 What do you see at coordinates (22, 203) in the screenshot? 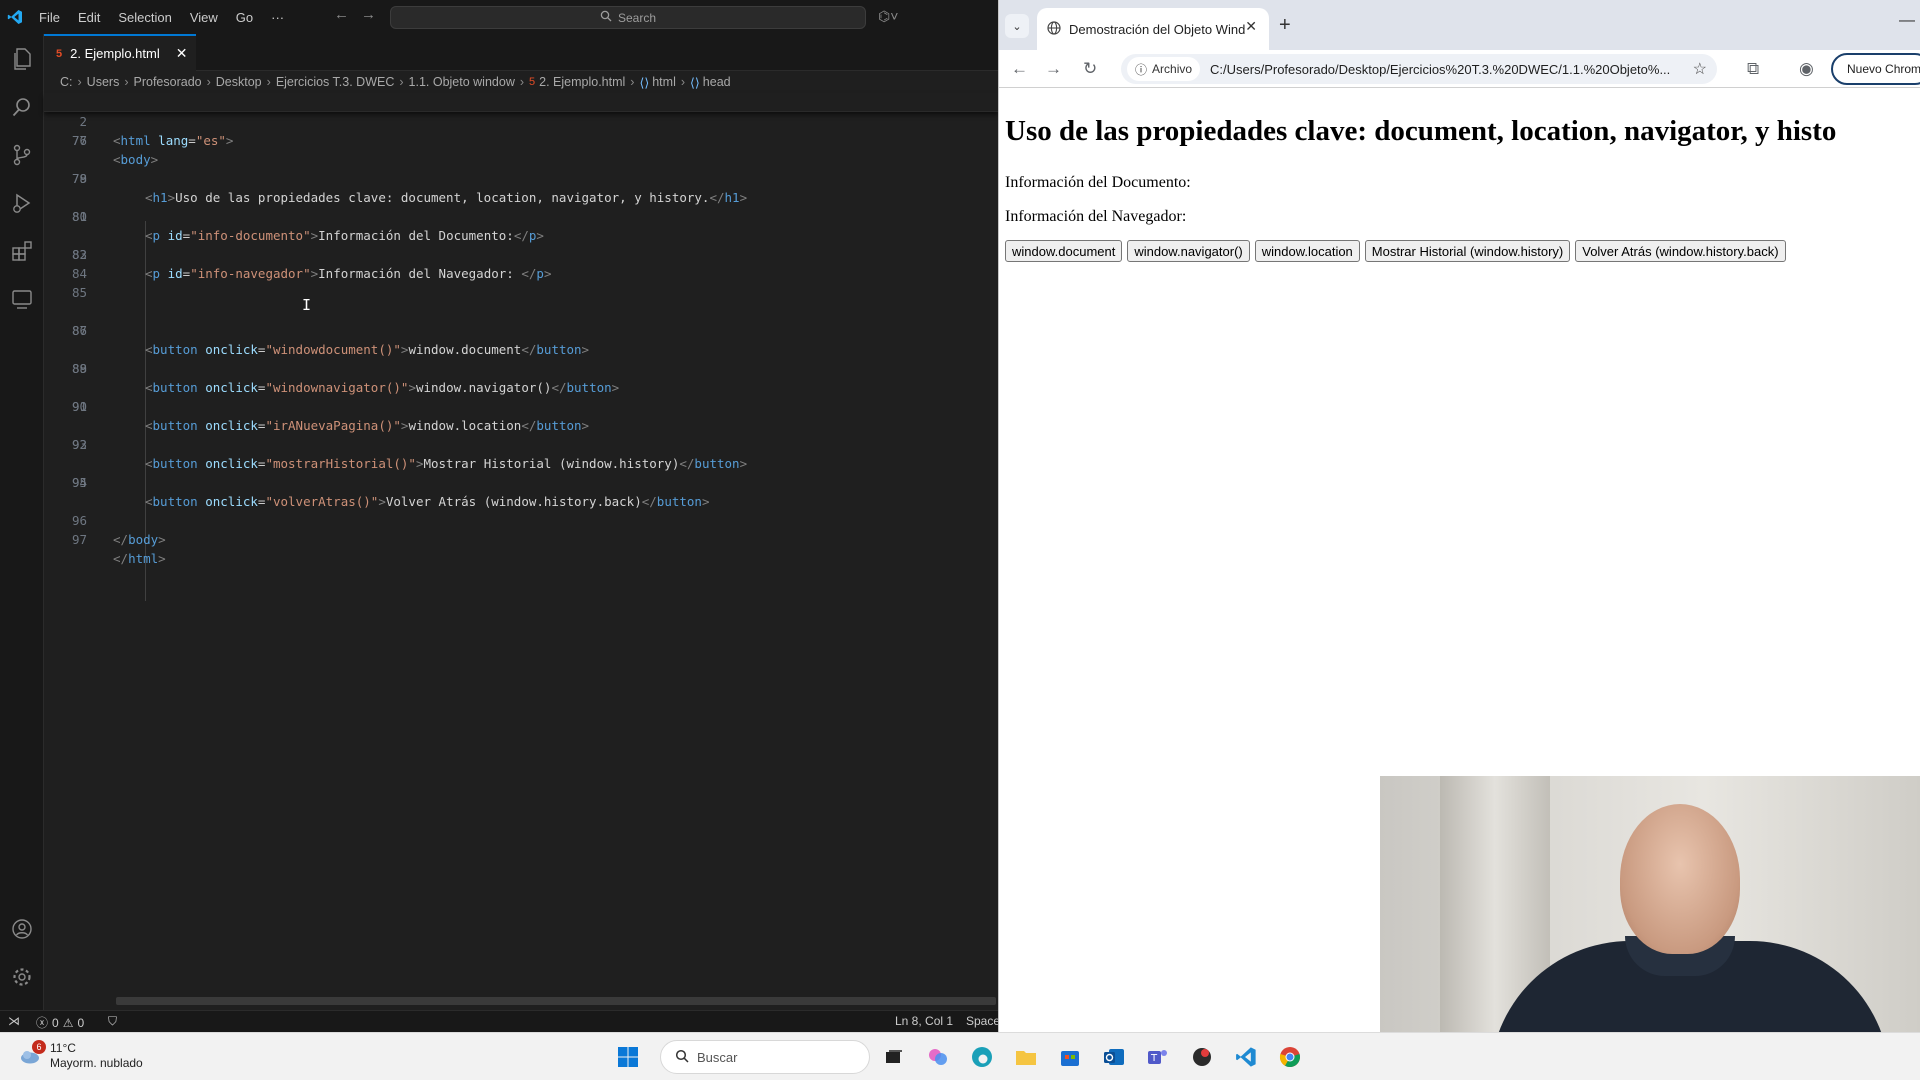
I see `run-debug-icon` at bounding box center [22, 203].